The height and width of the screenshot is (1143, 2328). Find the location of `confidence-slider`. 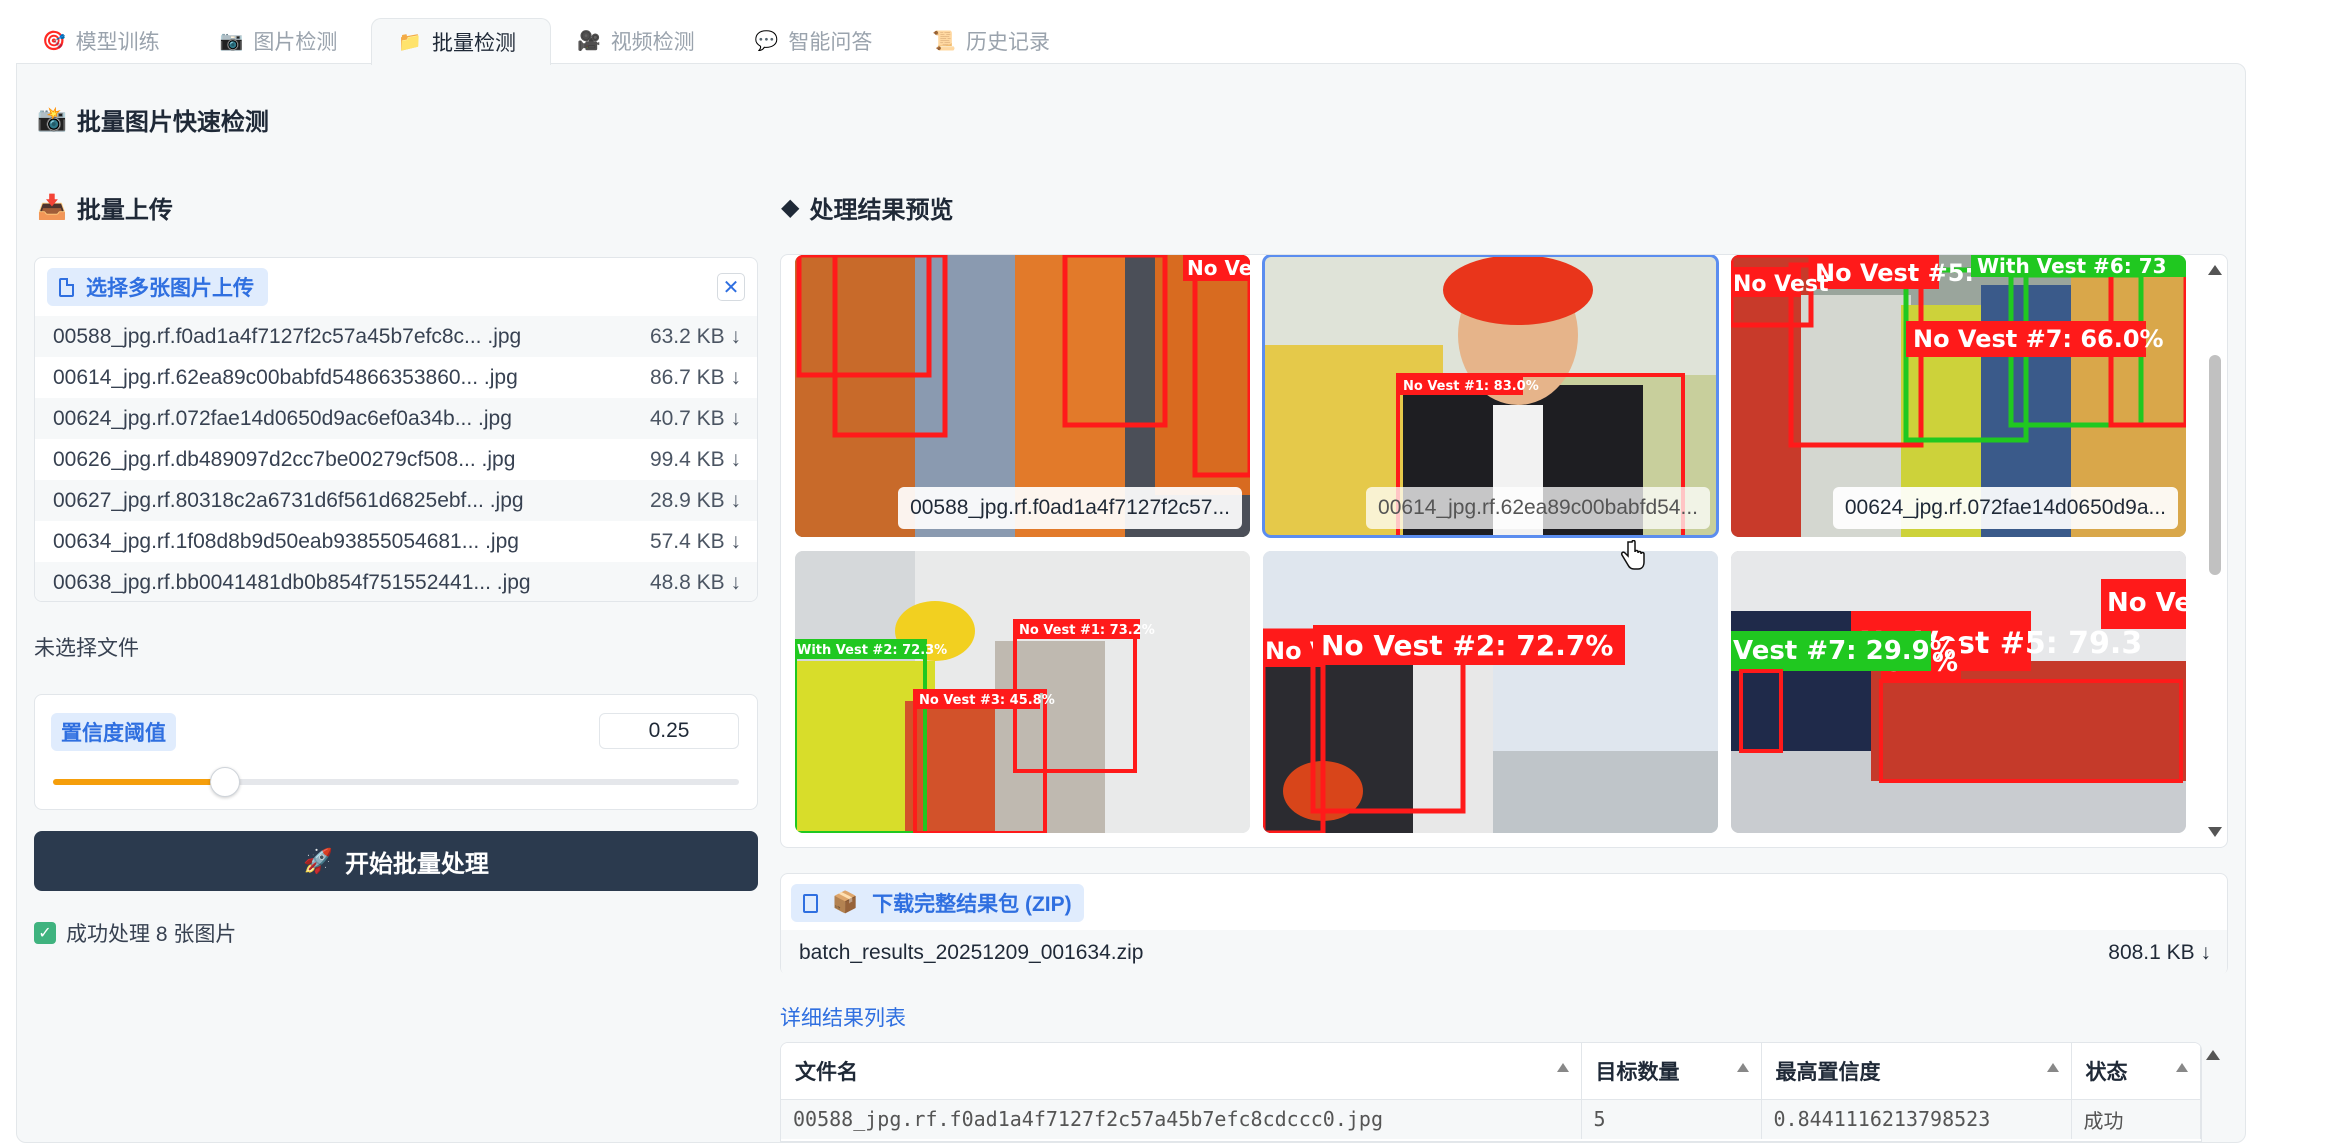

confidence-slider is located at coordinates (396, 782).